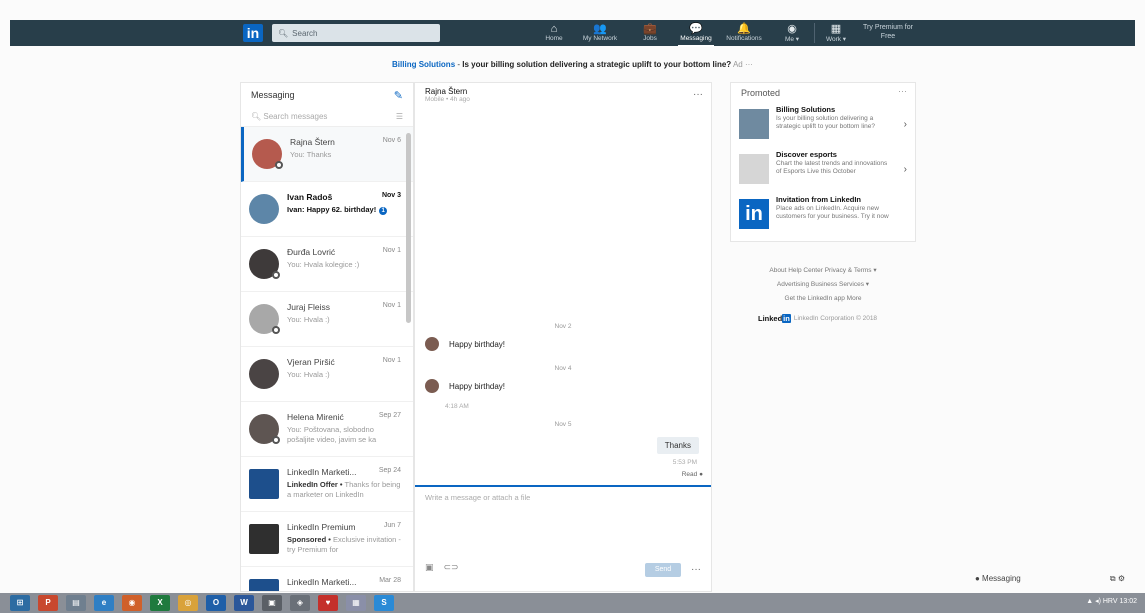 This screenshot has width=1145, height=613. What do you see at coordinates (305, 33) in the screenshot?
I see `search-placeholder: Search` at bounding box center [305, 33].